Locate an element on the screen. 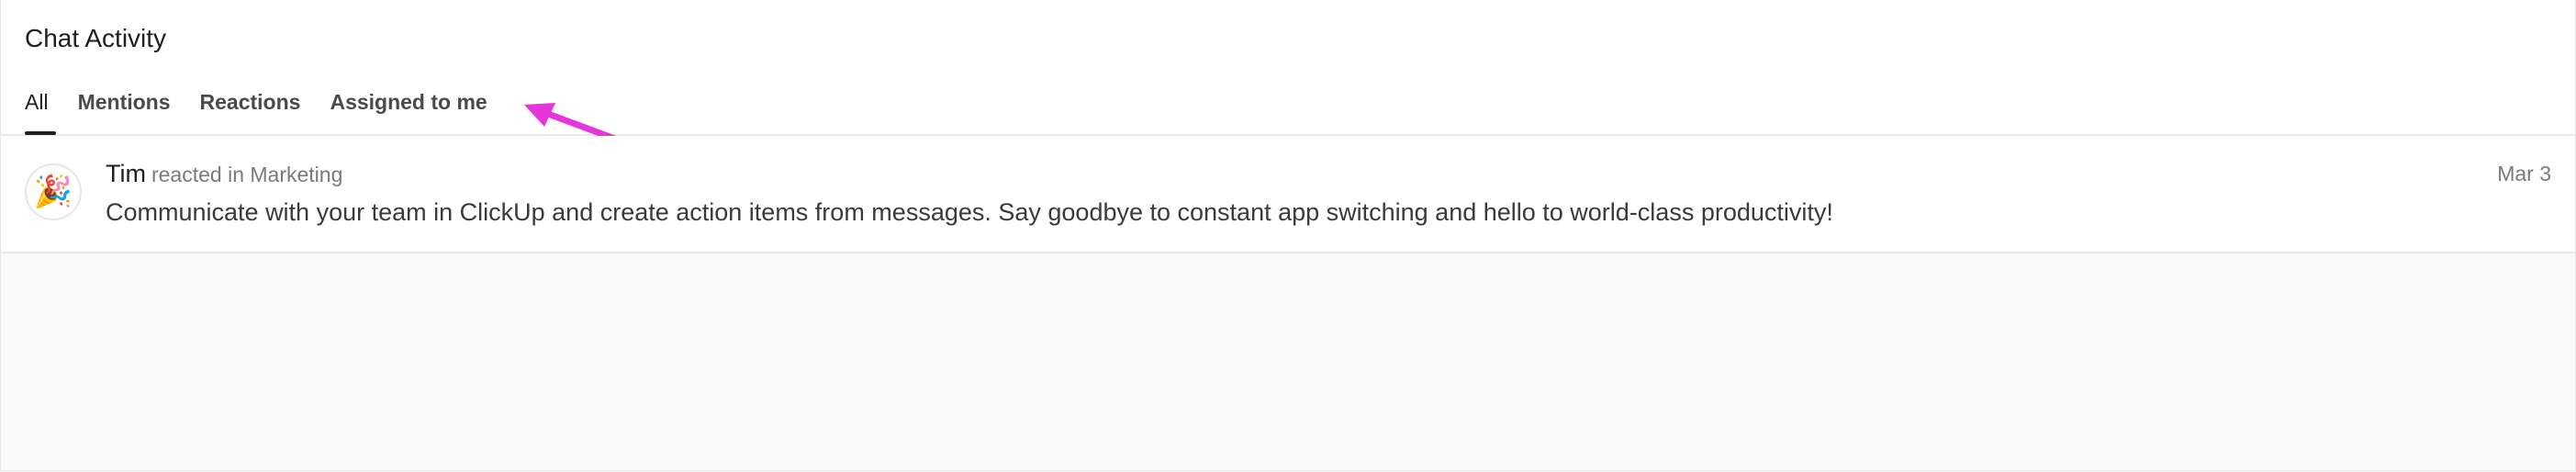 This screenshot has height=472, width=2576. tab-mentions: Mentions is located at coordinates (124, 111).